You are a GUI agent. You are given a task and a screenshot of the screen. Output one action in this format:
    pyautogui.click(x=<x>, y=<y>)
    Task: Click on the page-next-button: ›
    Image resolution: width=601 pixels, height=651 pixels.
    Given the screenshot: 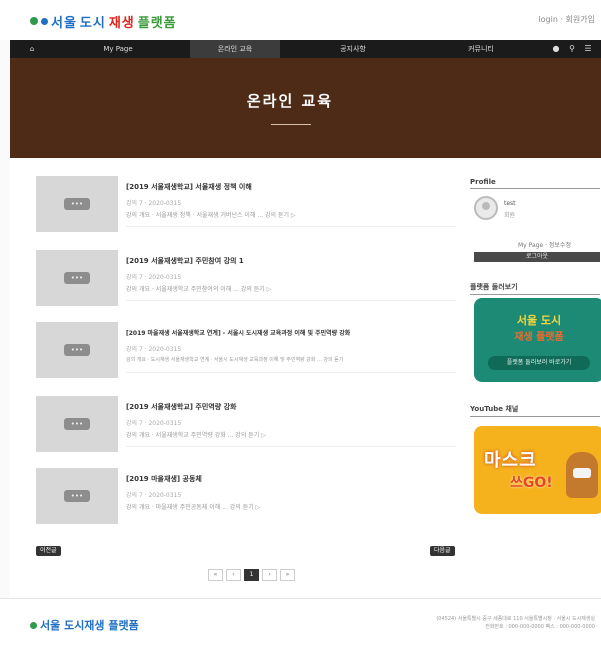 What is the action you would take?
    pyautogui.click(x=269, y=575)
    